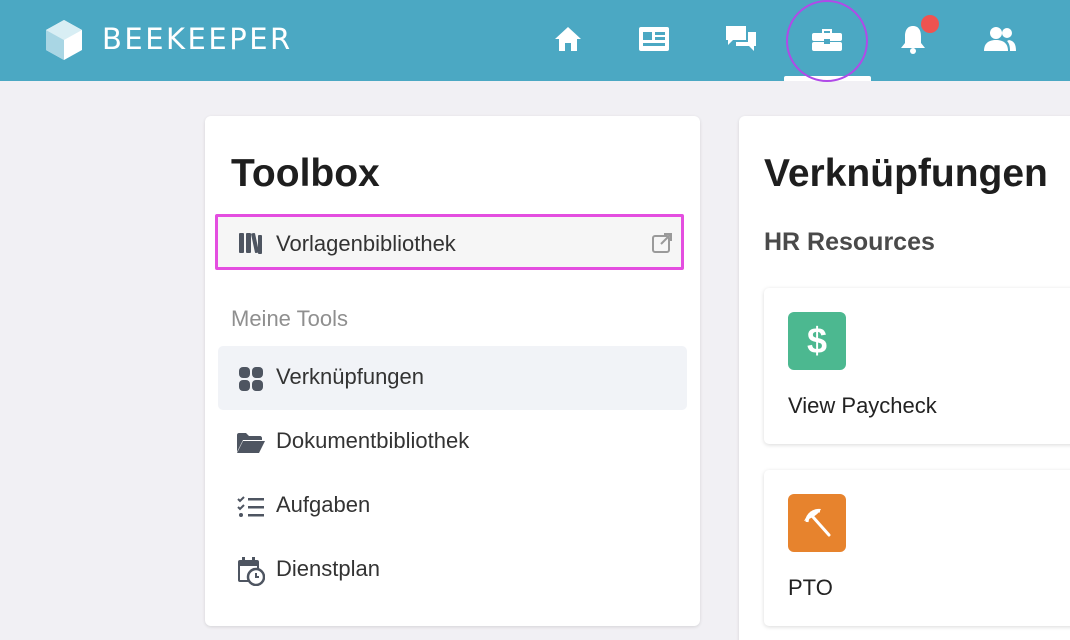  What do you see at coordinates (197, 39) in the screenshot?
I see `brand-name: BEEKEEPER` at bounding box center [197, 39].